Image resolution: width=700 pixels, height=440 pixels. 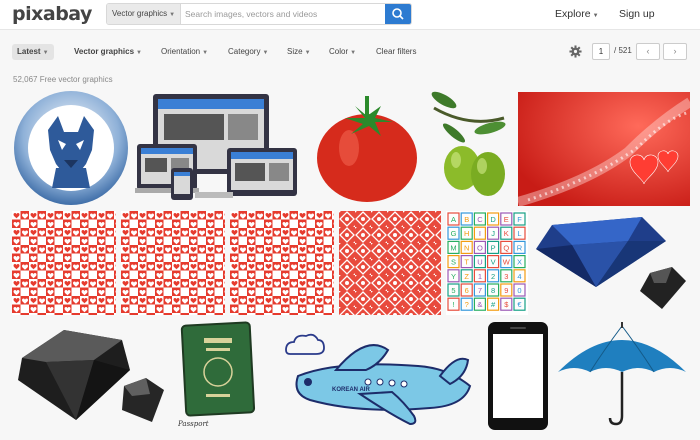 I want to click on sort-latest-label: Latest, so click(x=29, y=51).